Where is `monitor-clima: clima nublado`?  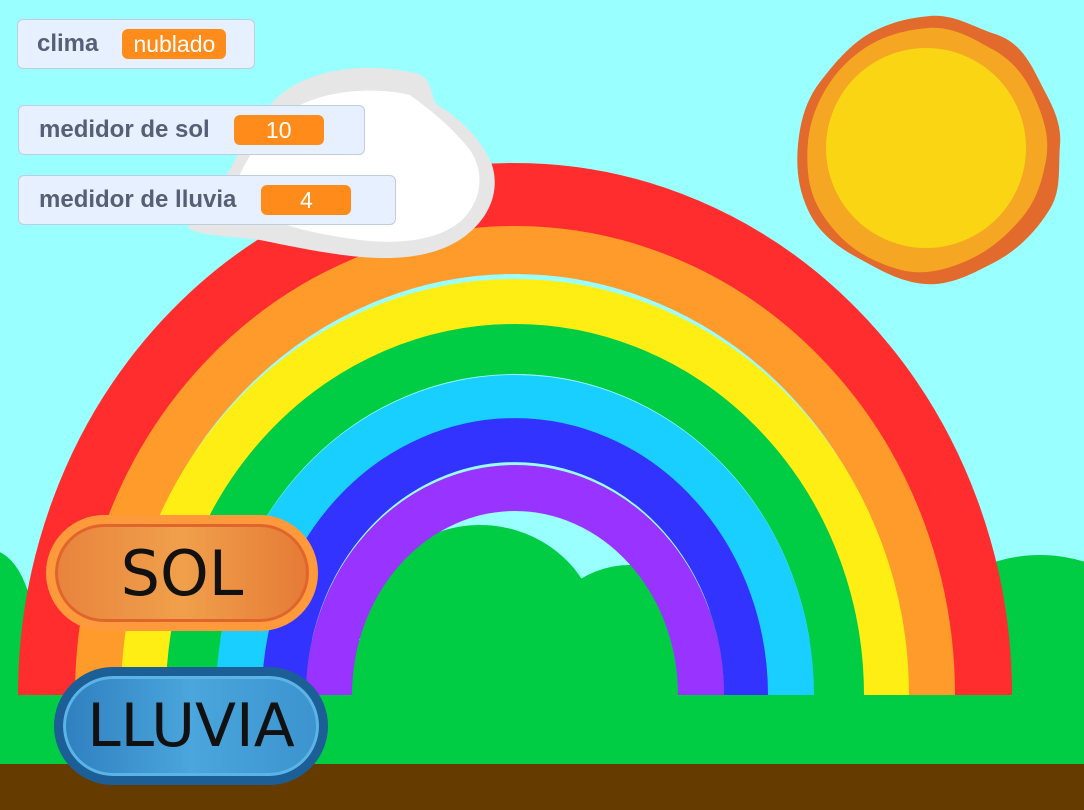
monitor-clima: clima nublado is located at coordinates (136, 44).